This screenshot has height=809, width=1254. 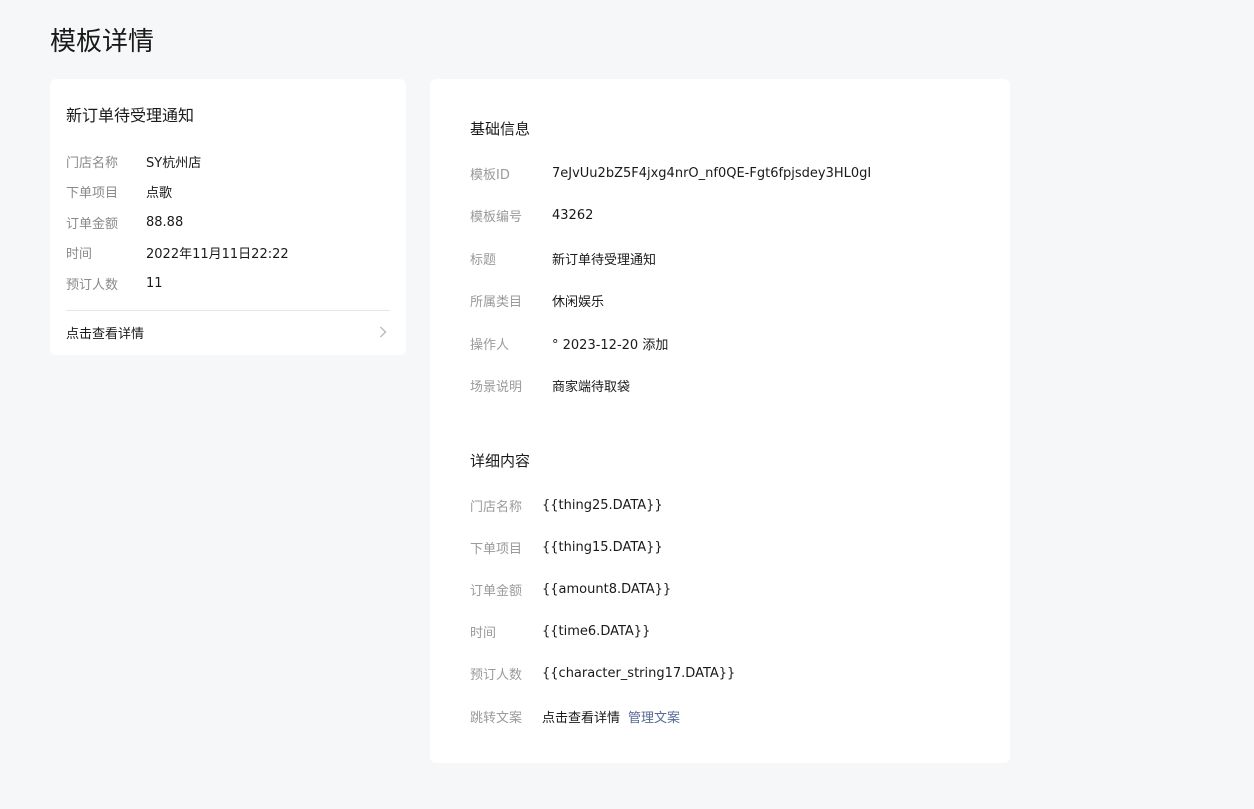 What do you see at coordinates (102, 42) in the screenshot?
I see `page-title: 模板详情` at bounding box center [102, 42].